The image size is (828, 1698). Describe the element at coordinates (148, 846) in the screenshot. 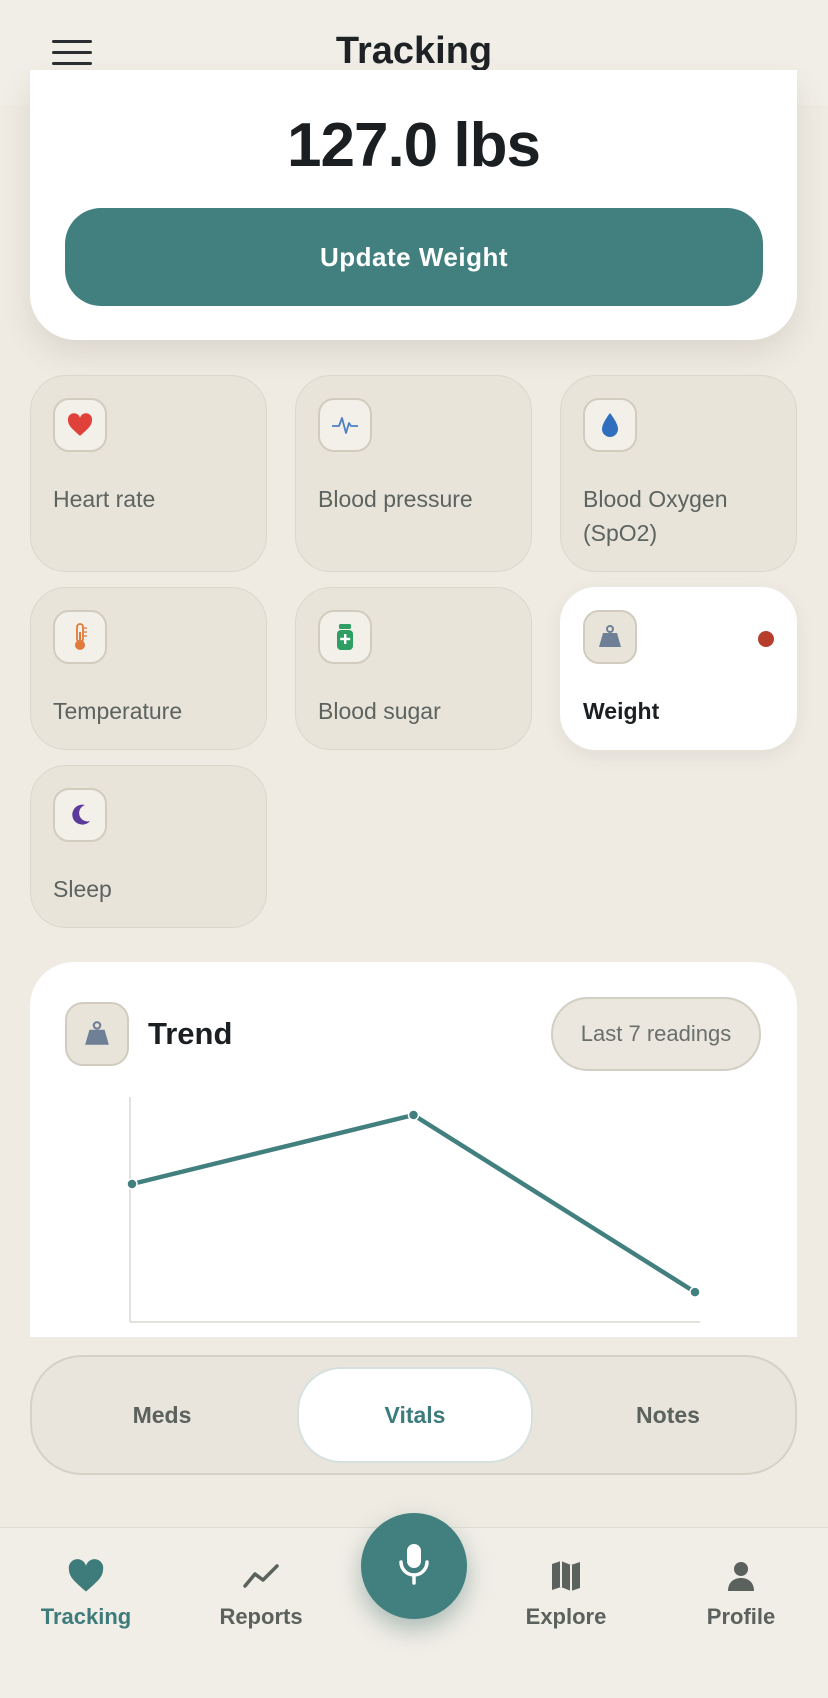

I see `vital-tile-sleep: Sleep` at that location.